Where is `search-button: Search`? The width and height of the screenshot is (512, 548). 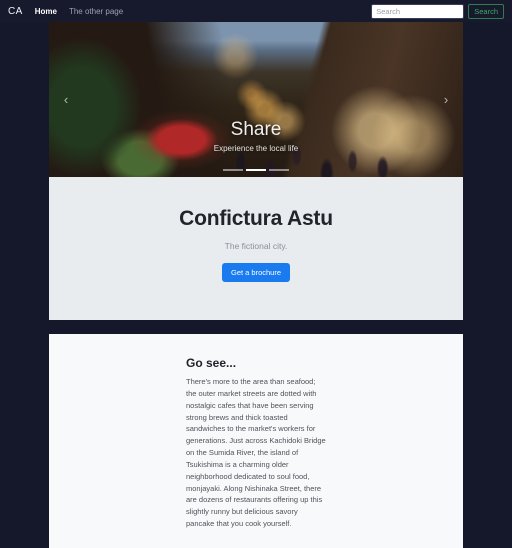
search-button: Search is located at coordinates (486, 11).